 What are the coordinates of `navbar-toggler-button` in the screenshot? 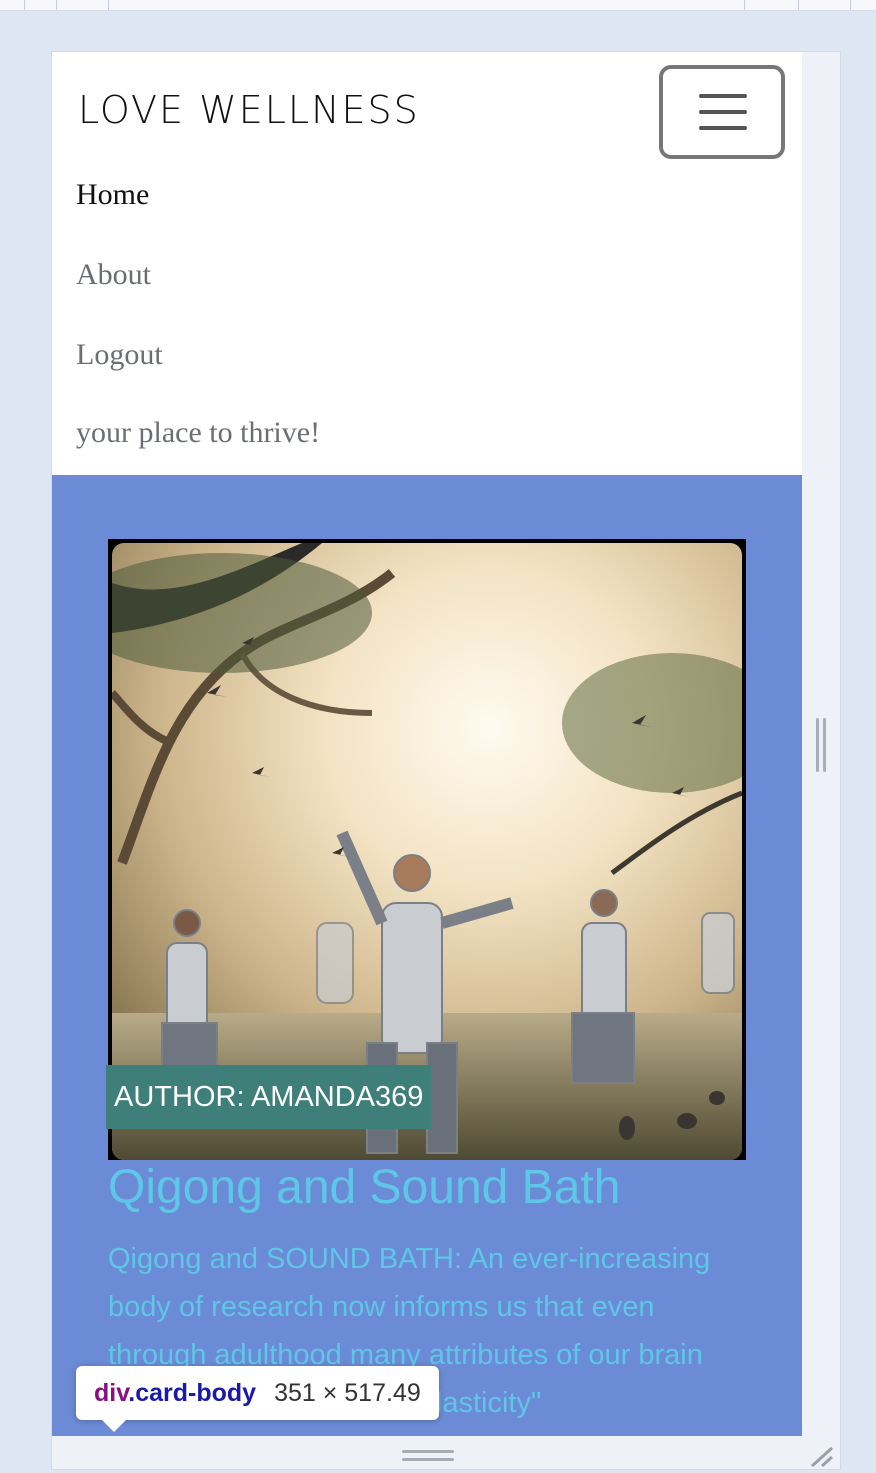 It's located at (722, 112).